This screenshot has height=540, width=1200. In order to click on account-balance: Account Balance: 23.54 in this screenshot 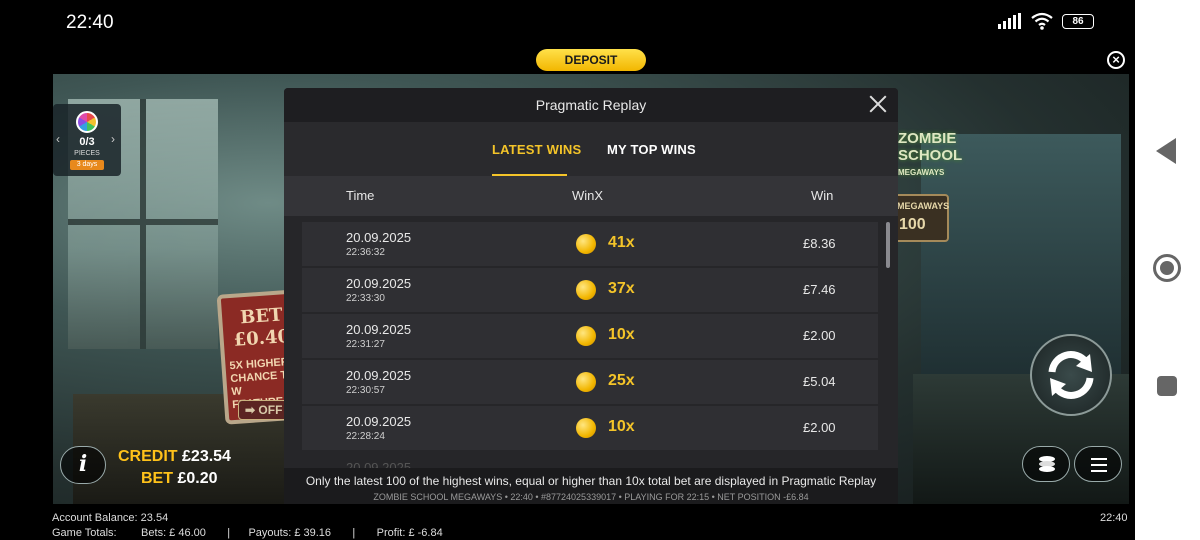, I will do `click(110, 518)`.